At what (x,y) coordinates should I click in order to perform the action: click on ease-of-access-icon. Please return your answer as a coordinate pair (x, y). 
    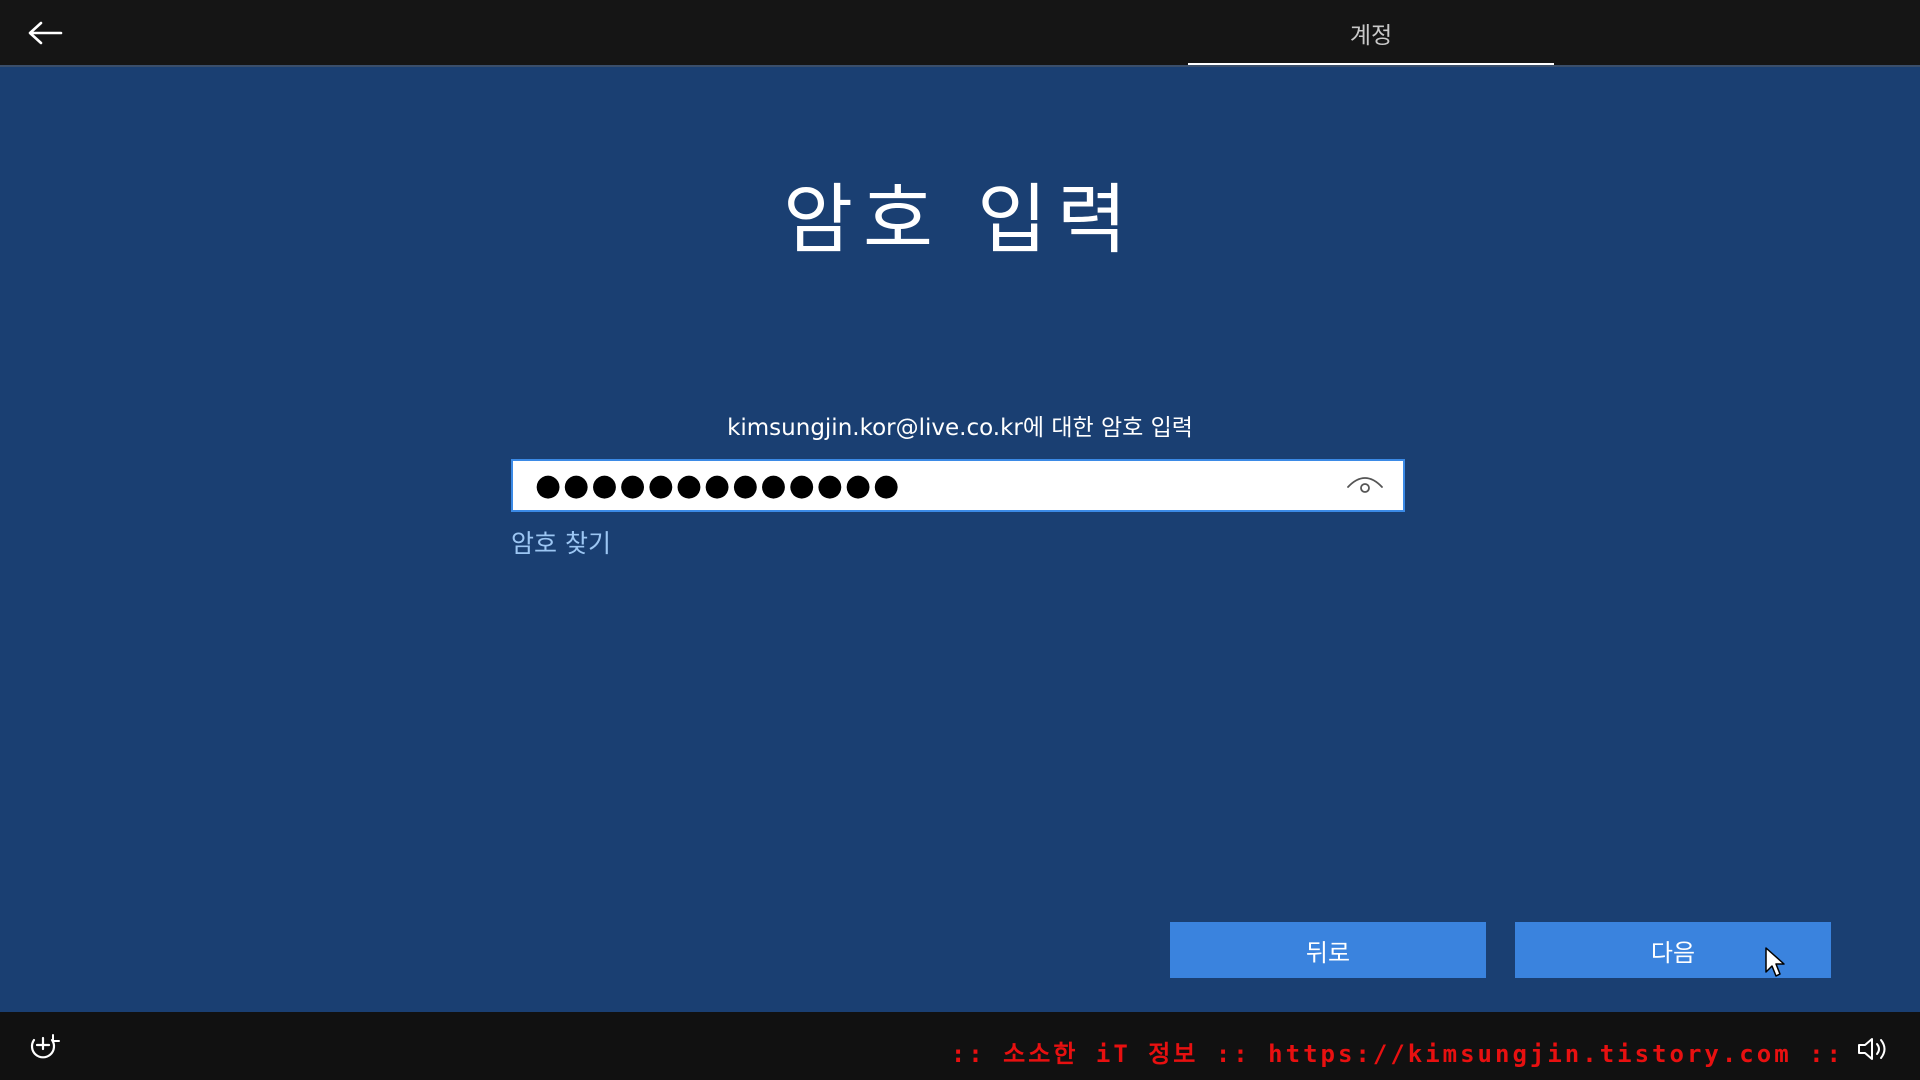
    Looking at the image, I should click on (43, 1047).